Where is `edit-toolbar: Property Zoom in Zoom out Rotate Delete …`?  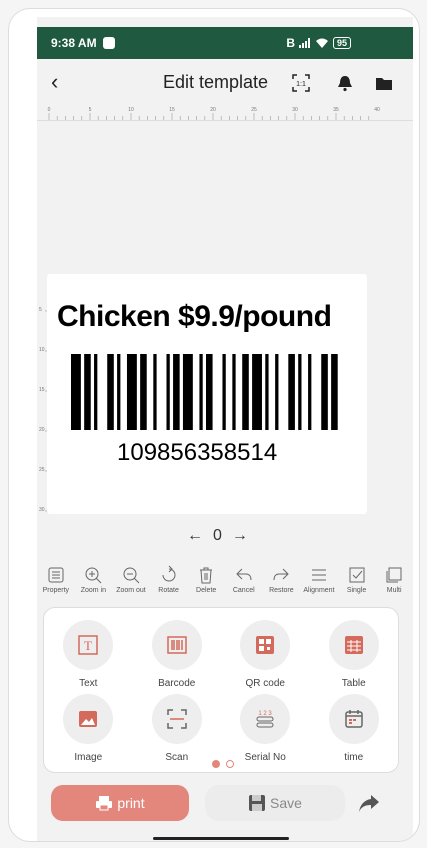
edit-toolbar: Property Zoom in Zoom out Rotate Delete … is located at coordinates (225, 586).